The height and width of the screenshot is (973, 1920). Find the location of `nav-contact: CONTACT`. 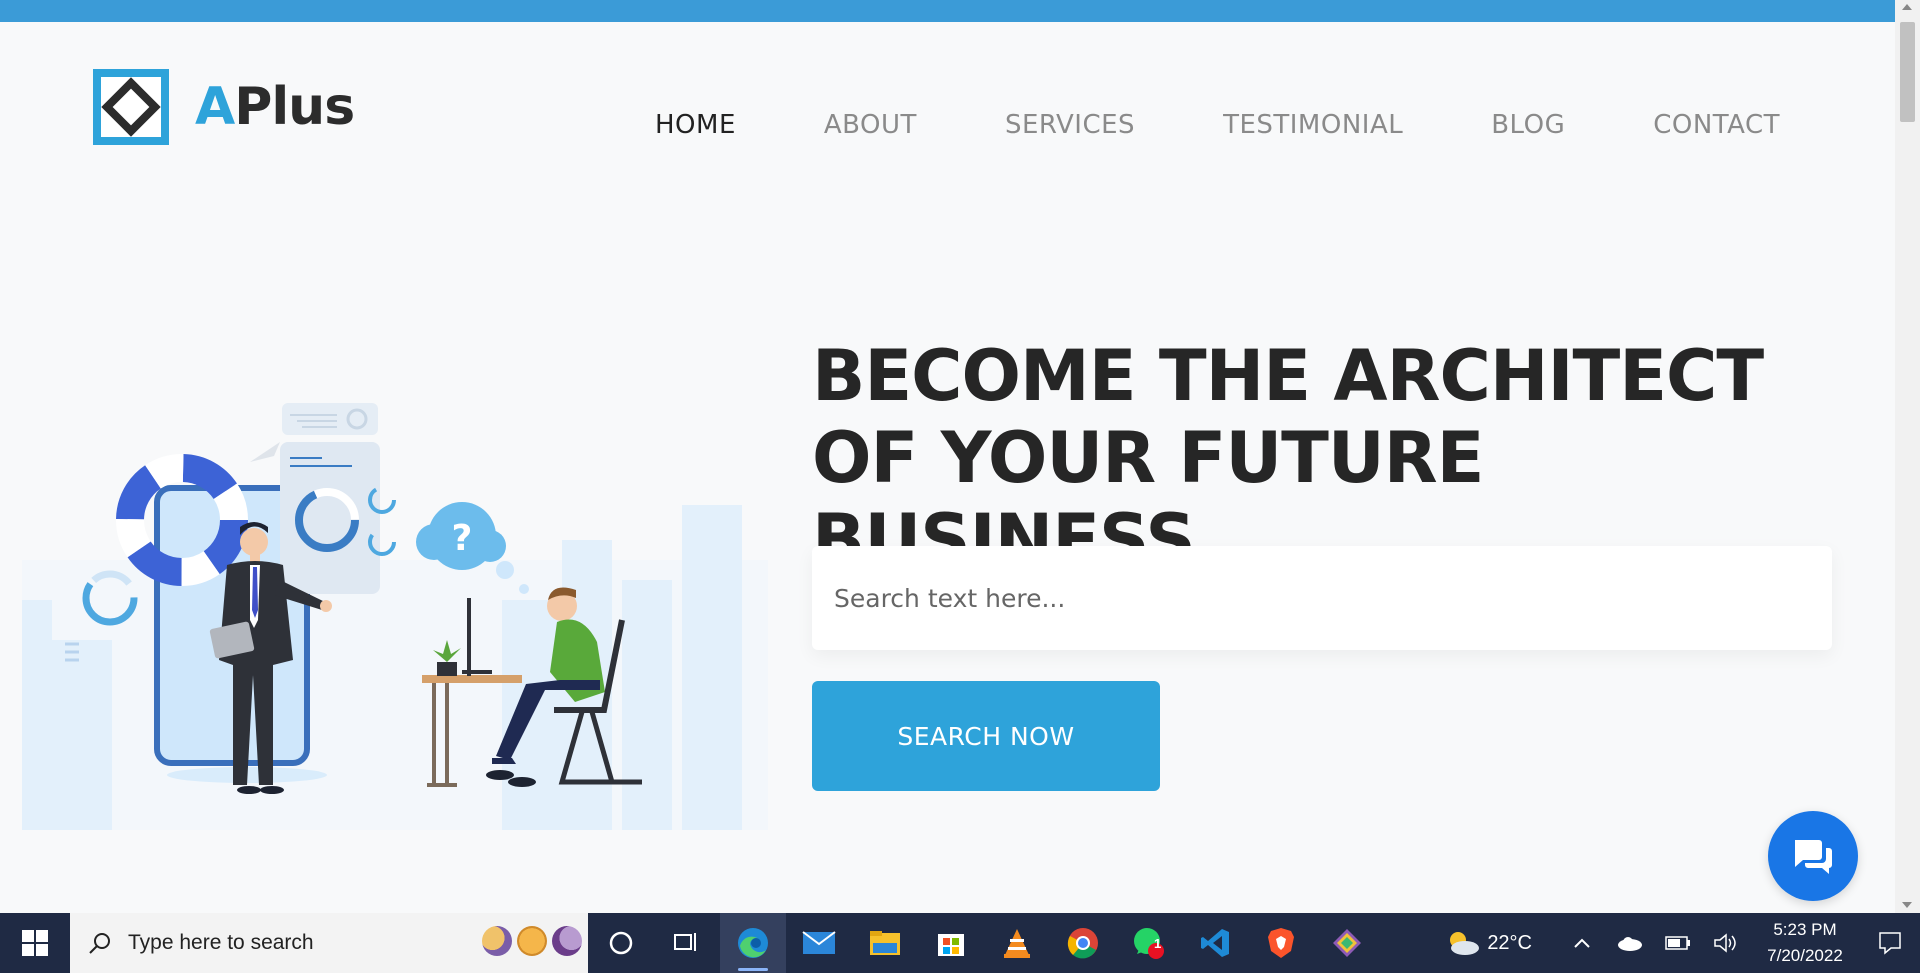

nav-contact: CONTACT is located at coordinates (1716, 125).